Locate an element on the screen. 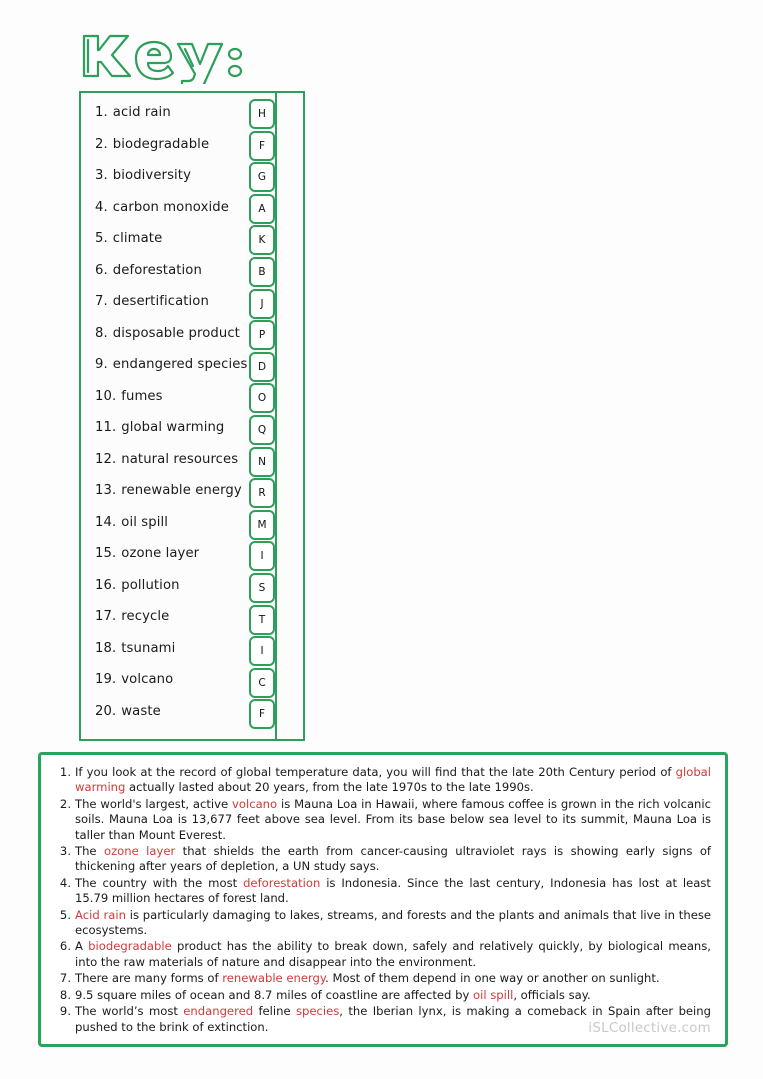 The height and width of the screenshot is (1079, 763). term-number: 17. is located at coordinates (106, 617).